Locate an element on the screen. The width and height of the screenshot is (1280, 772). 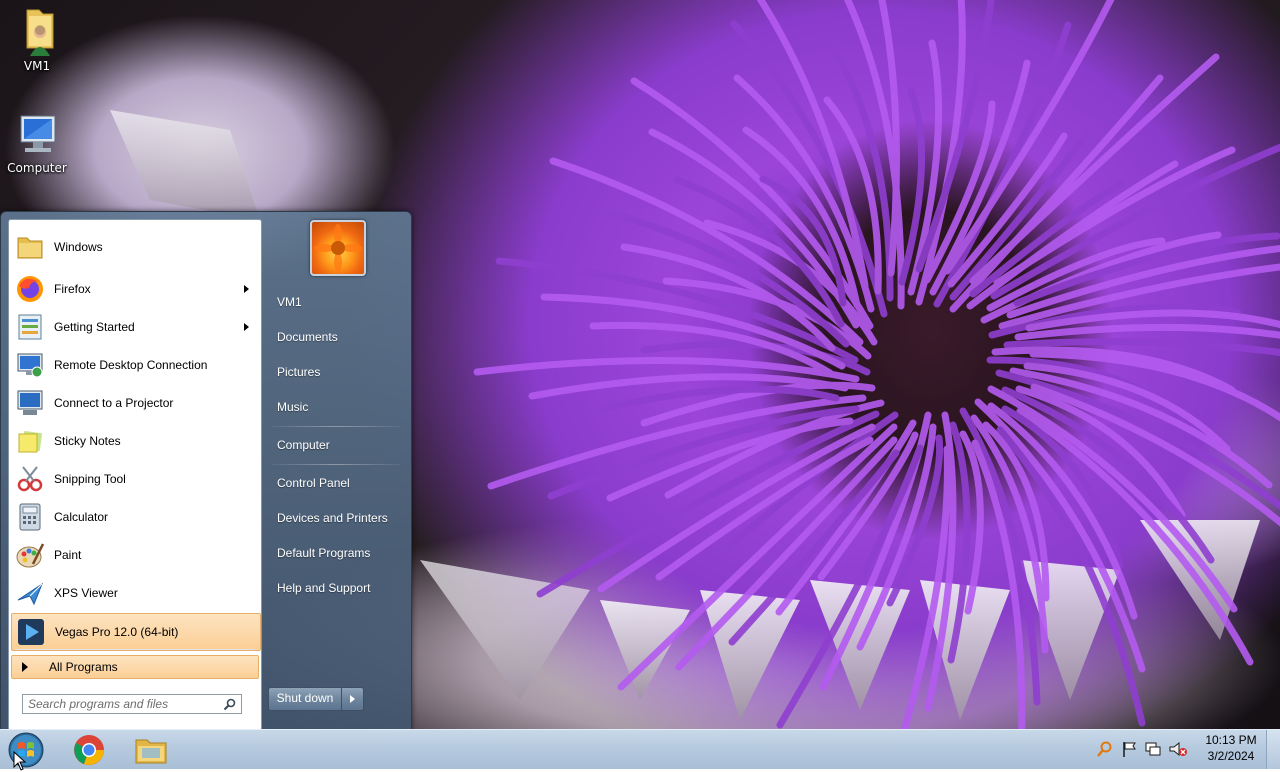
show-desktop-button is located at coordinates (1273, 749).